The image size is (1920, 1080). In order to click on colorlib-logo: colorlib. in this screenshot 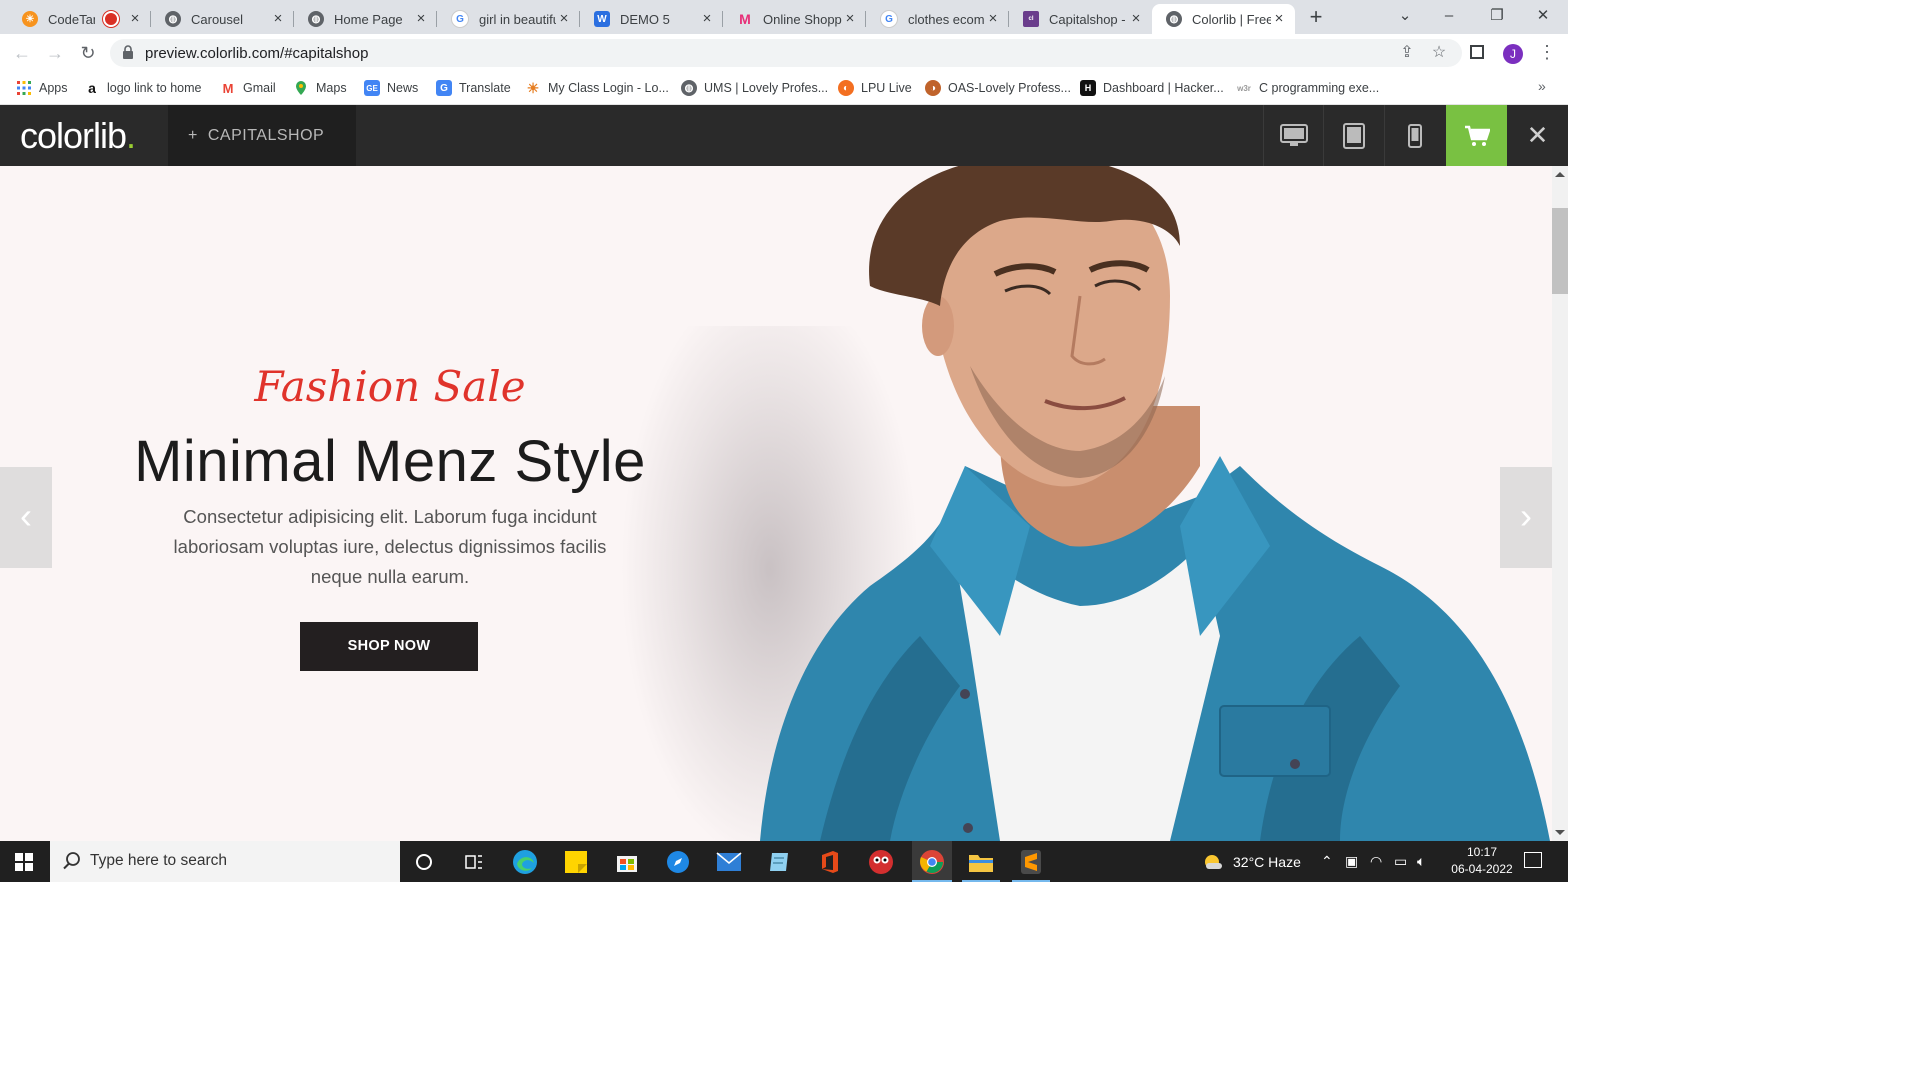, I will do `click(78, 136)`.